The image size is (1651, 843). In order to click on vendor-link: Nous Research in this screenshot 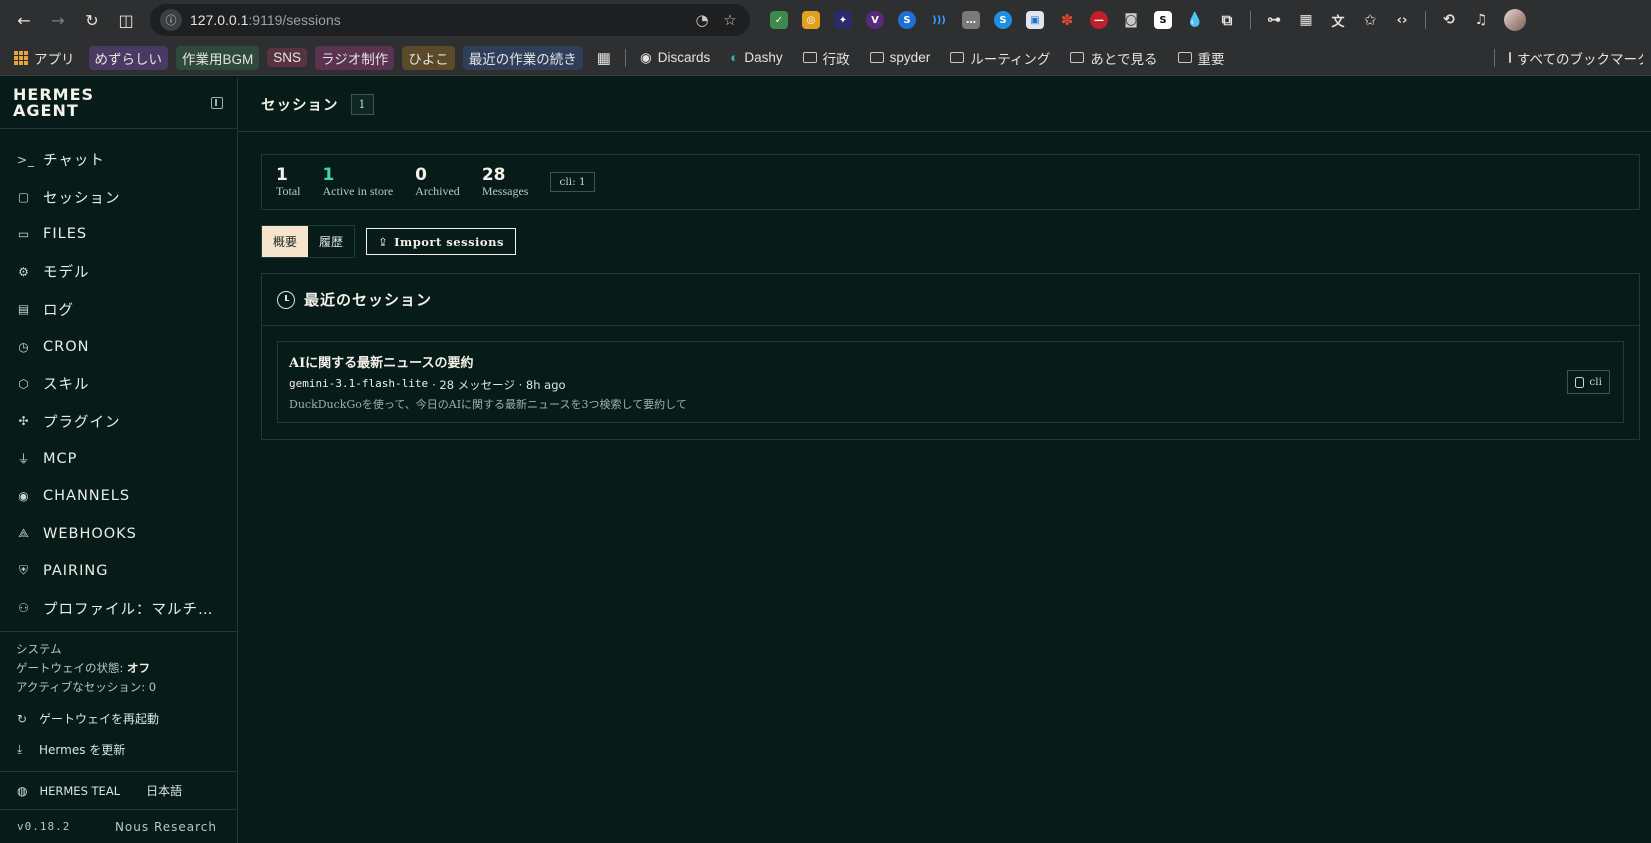, I will do `click(166, 827)`.